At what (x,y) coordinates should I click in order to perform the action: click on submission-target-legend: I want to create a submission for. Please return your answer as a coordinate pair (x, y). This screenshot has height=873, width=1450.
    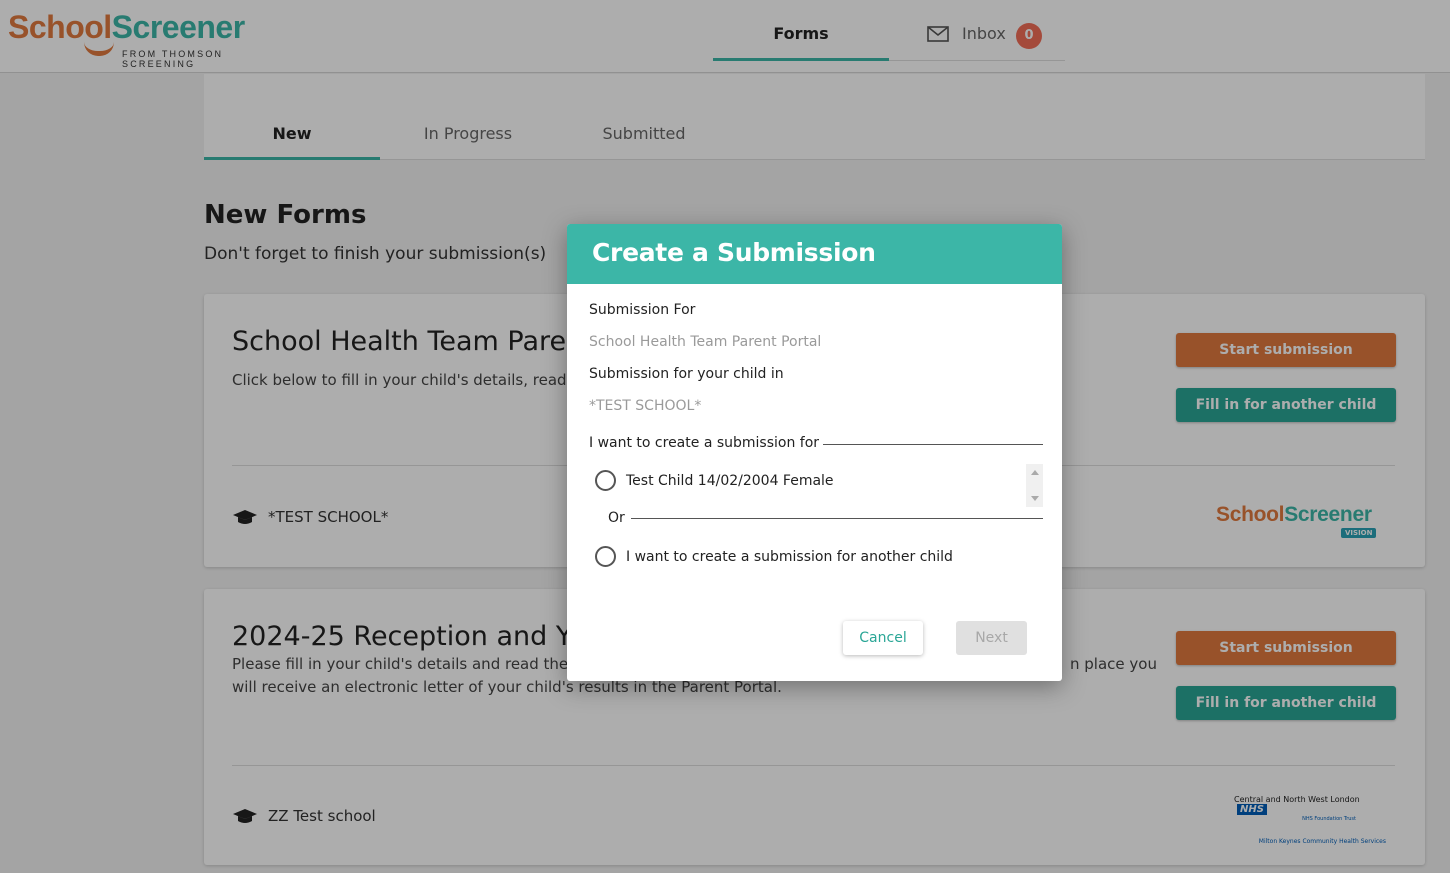
    Looking at the image, I should click on (816, 443).